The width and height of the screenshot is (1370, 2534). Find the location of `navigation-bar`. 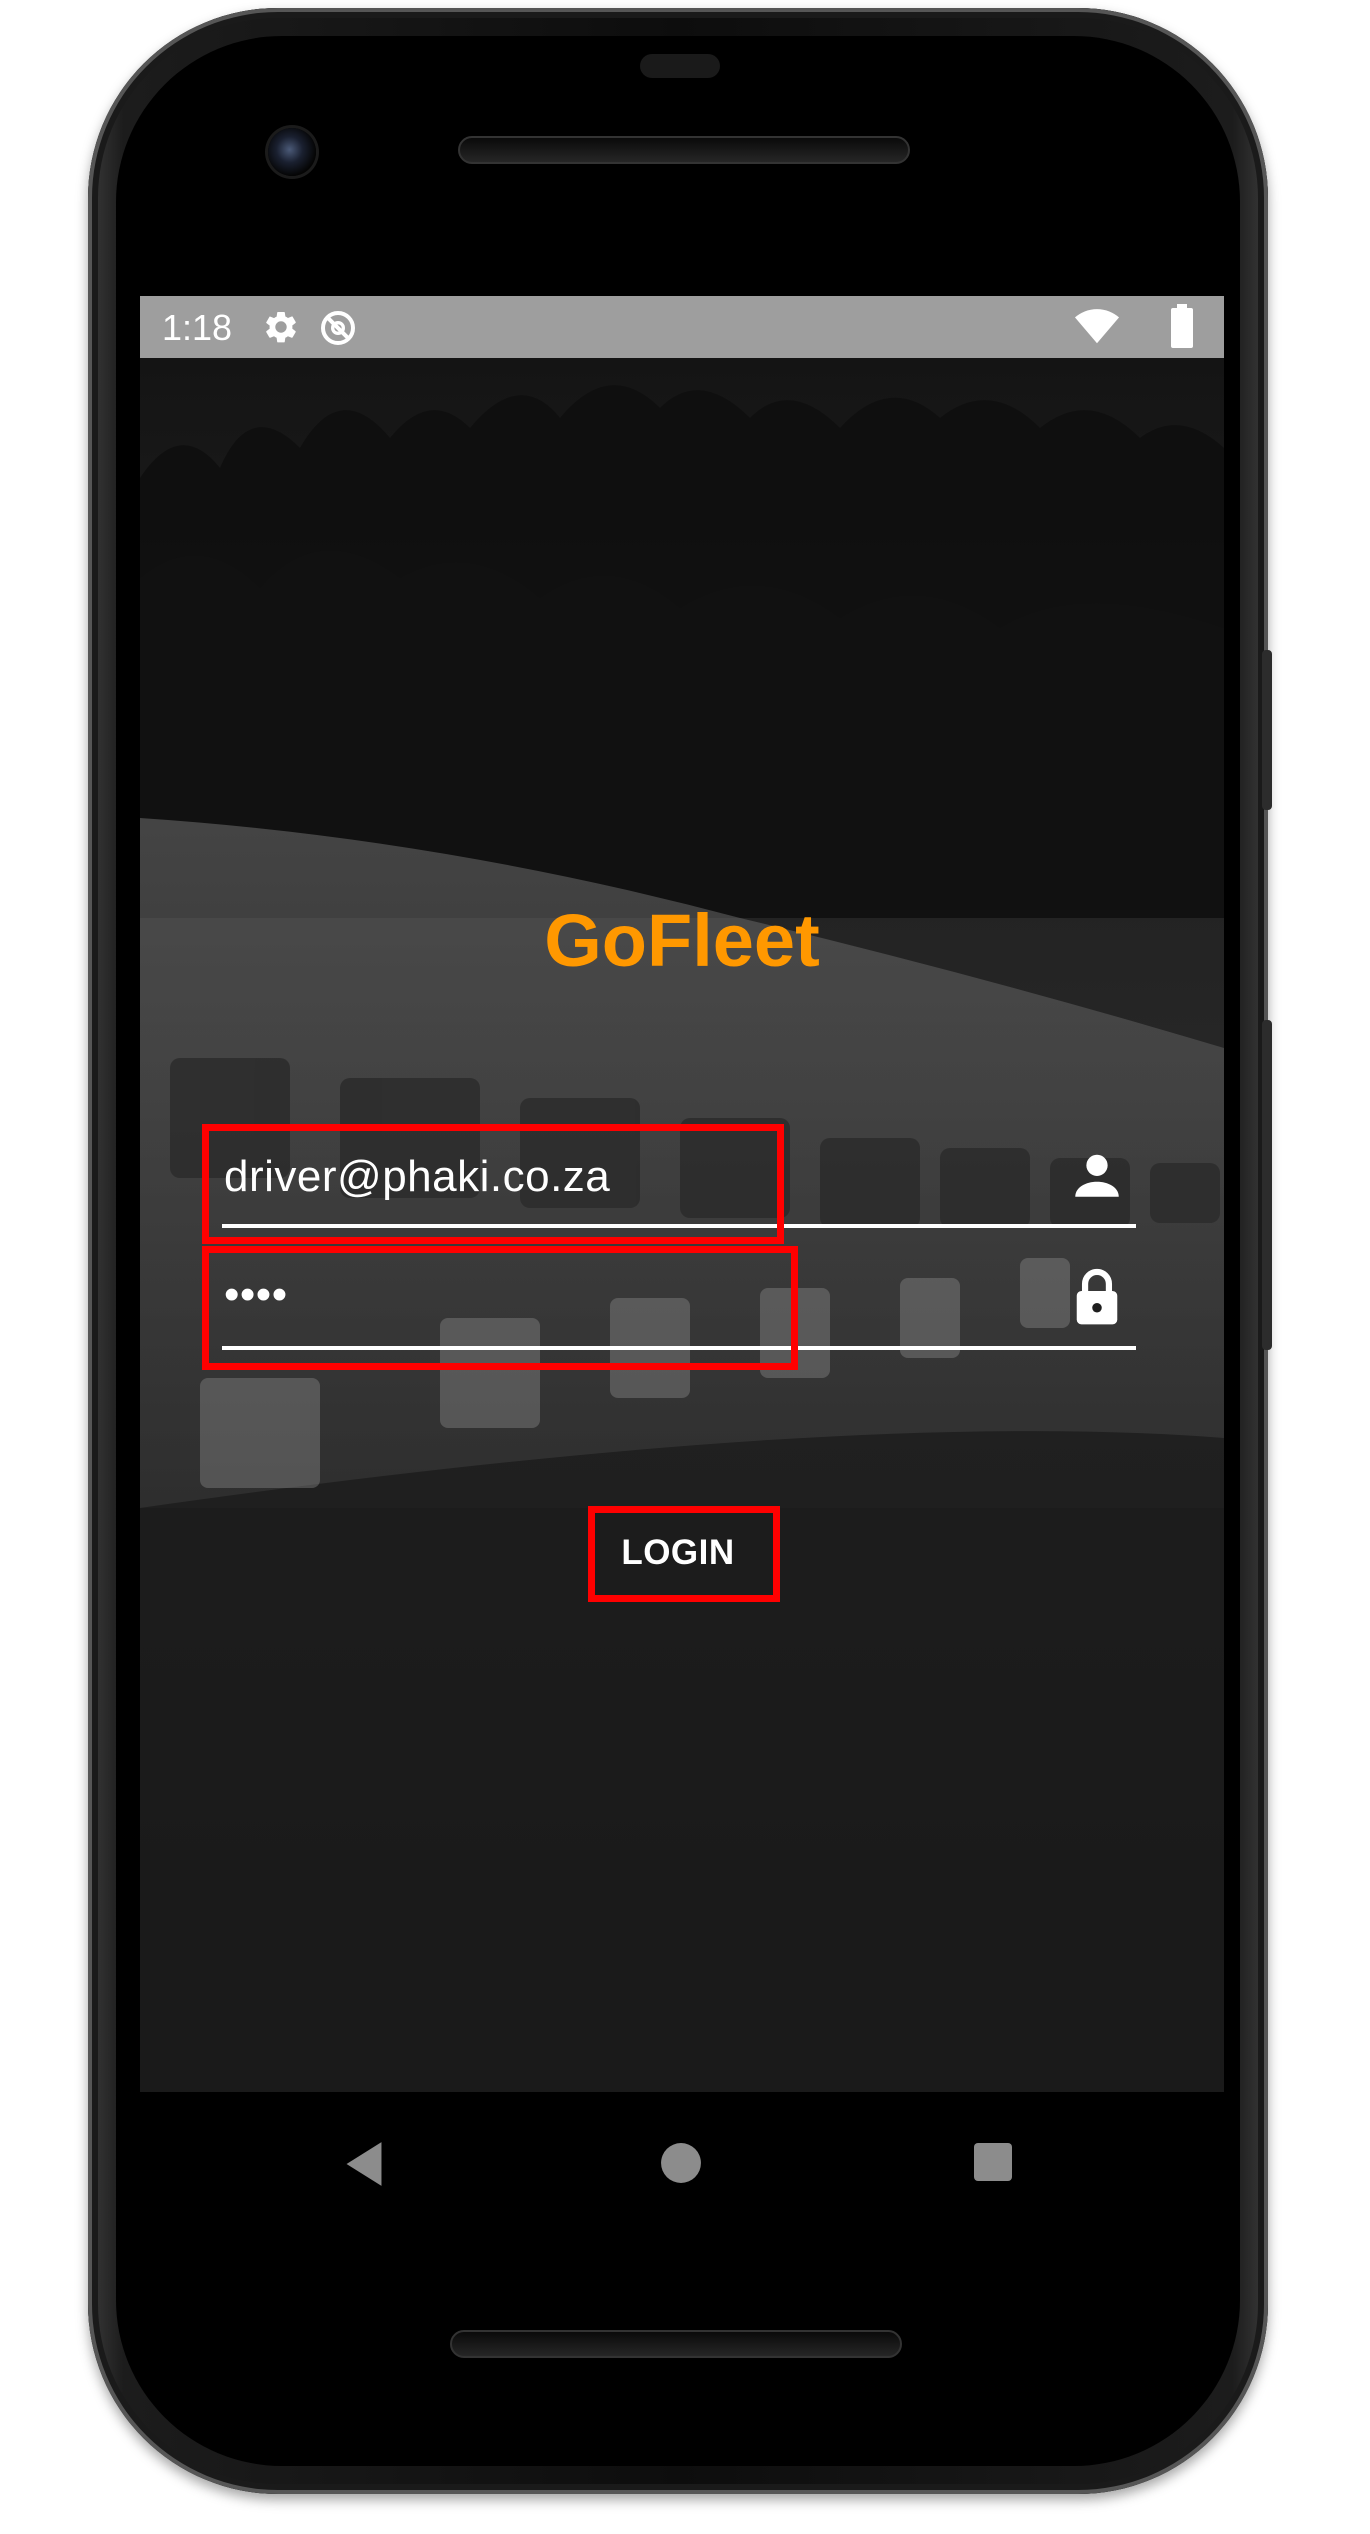

navigation-bar is located at coordinates (685, 2163).